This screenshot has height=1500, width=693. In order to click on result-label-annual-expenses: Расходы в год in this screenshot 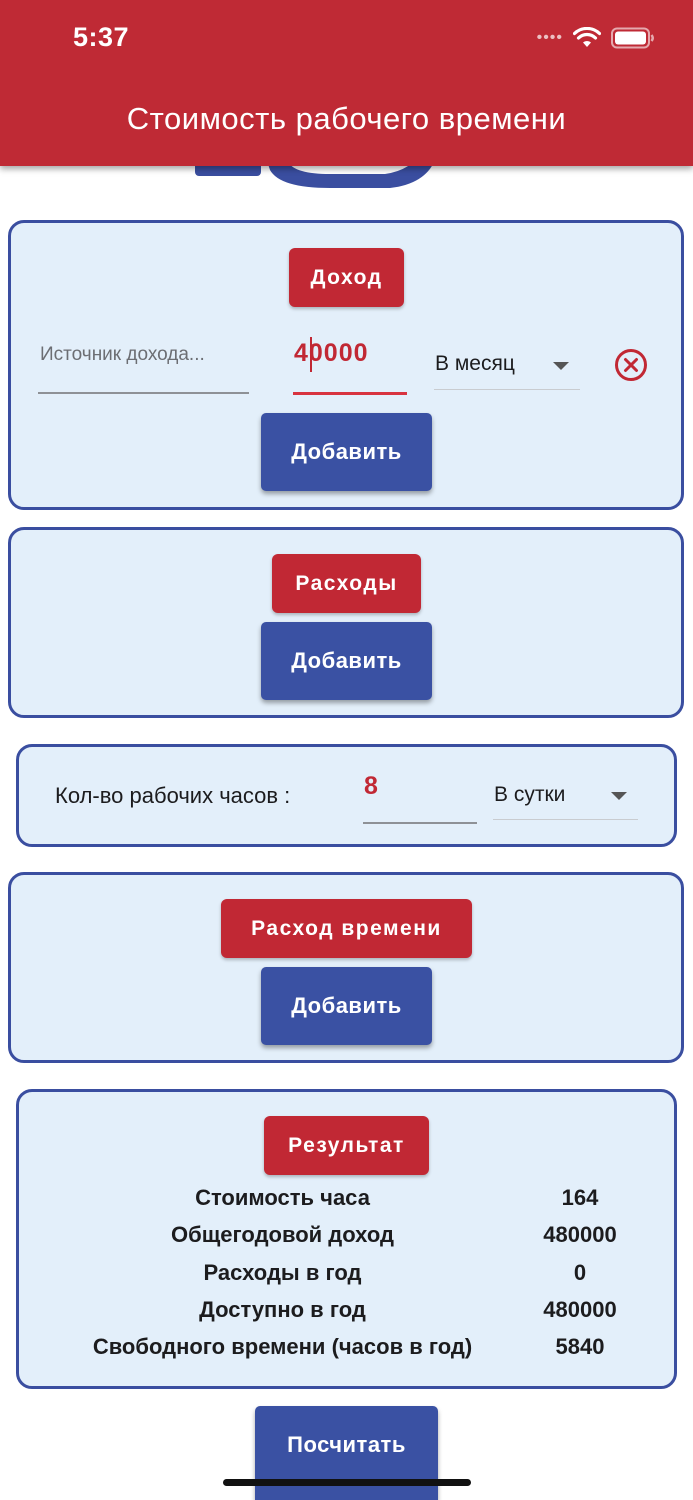, I will do `click(282, 1272)`.